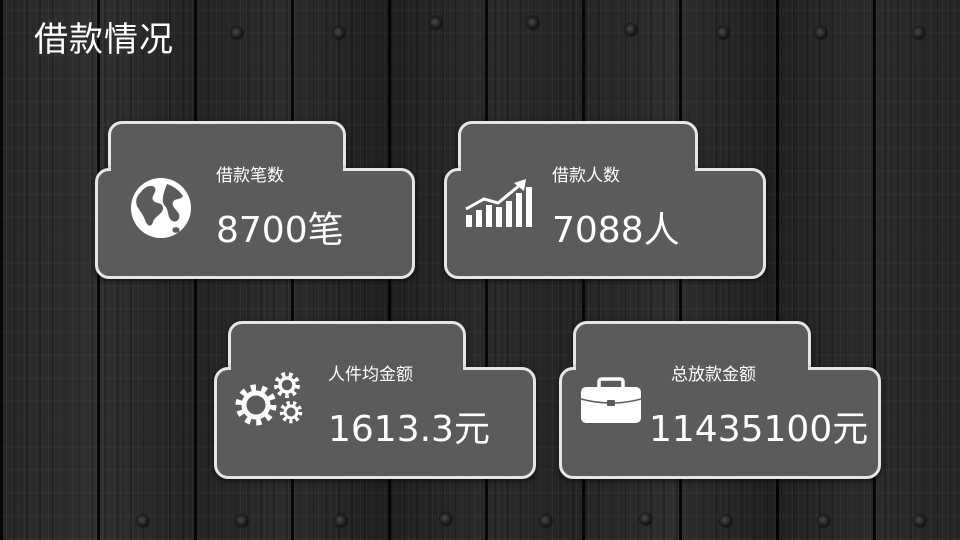 The height and width of the screenshot is (540, 960). What do you see at coordinates (720, 400) in the screenshot?
I see `card-total-loan-amount: 总放款金额 11435100元` at bounding box center [720, 400].